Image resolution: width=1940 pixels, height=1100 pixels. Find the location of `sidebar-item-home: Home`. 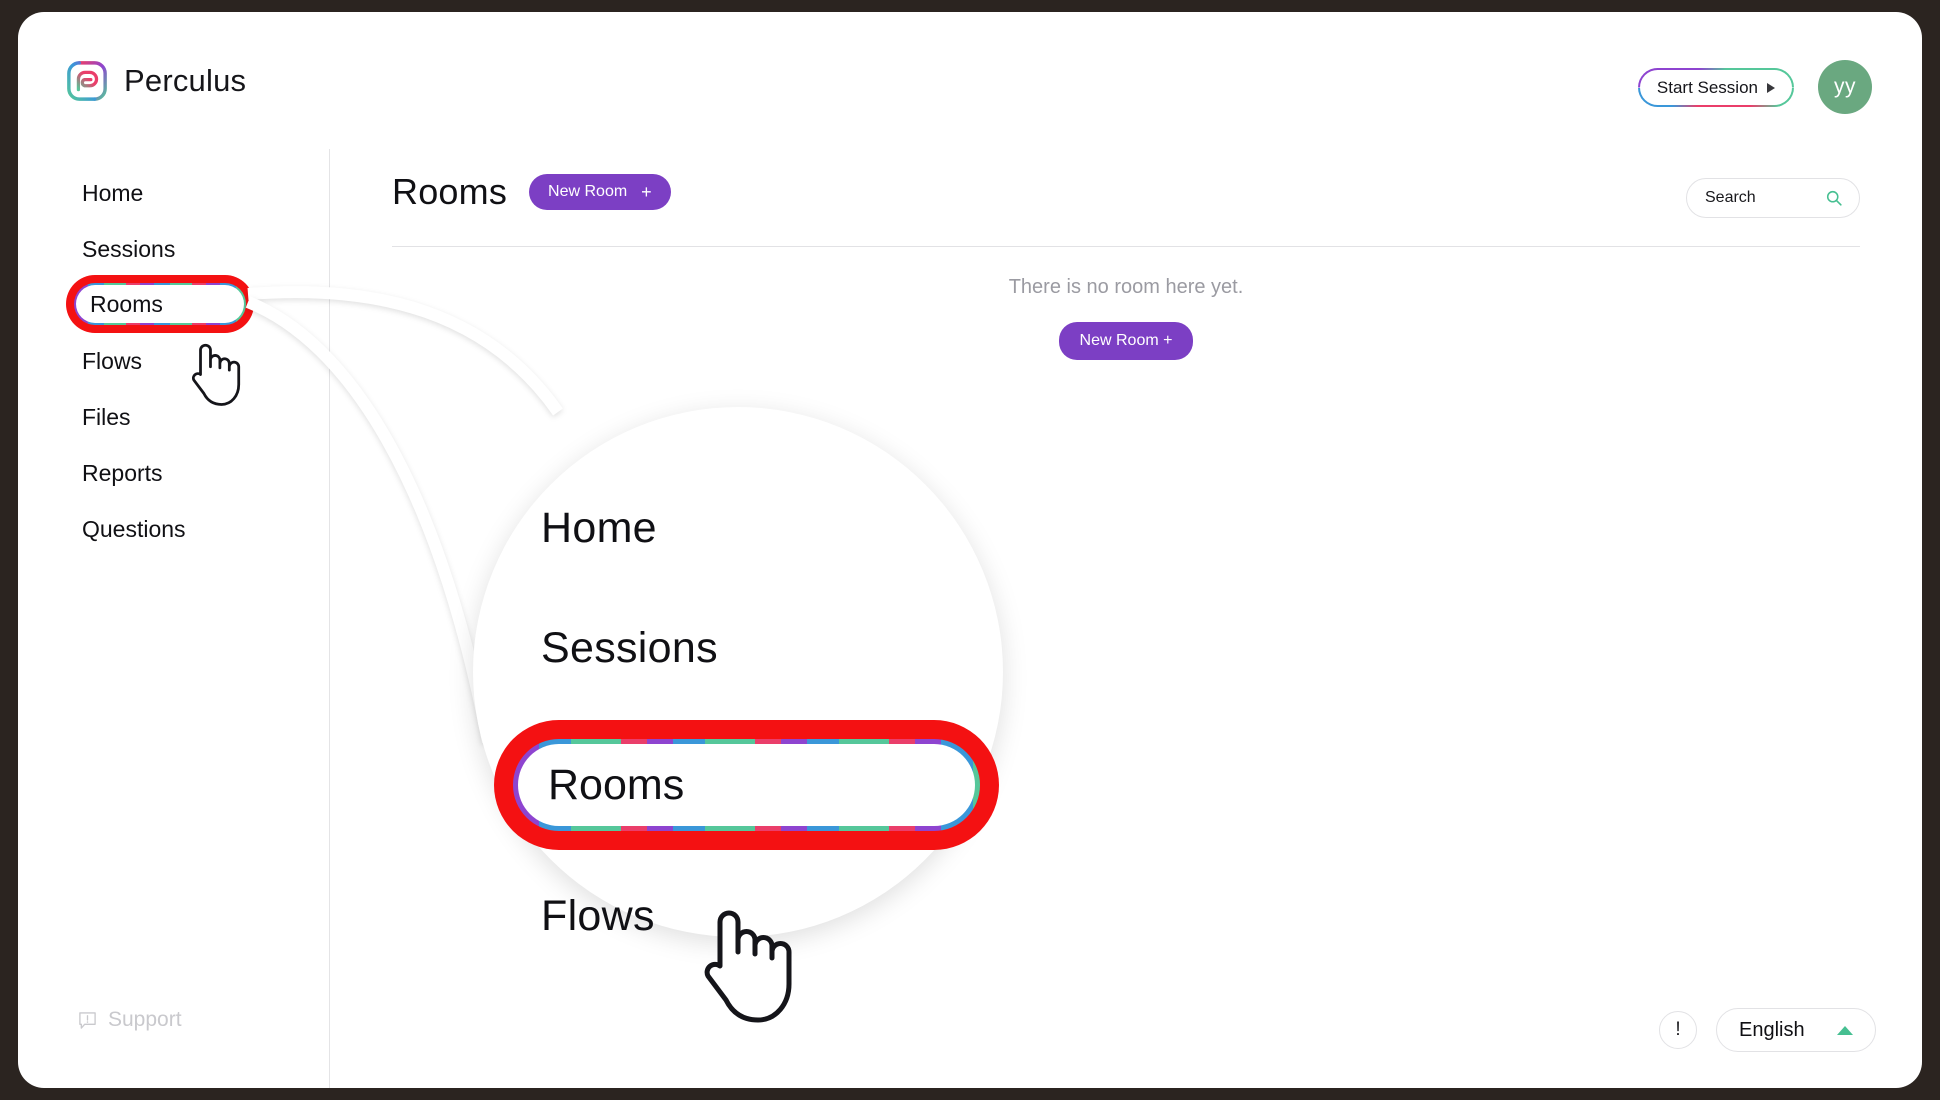

sidebar-item-home: Home is located at coordinates (173, 193).